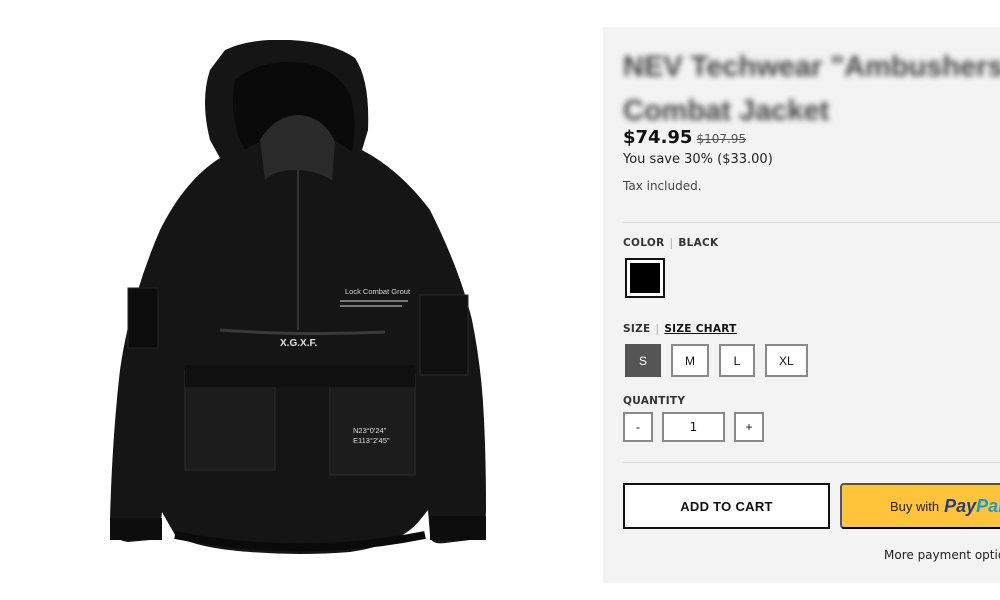 Image resolution: width=1000 pixels, height=600 pixels. I want to click on size-label: SIZE, so click(637, 329).